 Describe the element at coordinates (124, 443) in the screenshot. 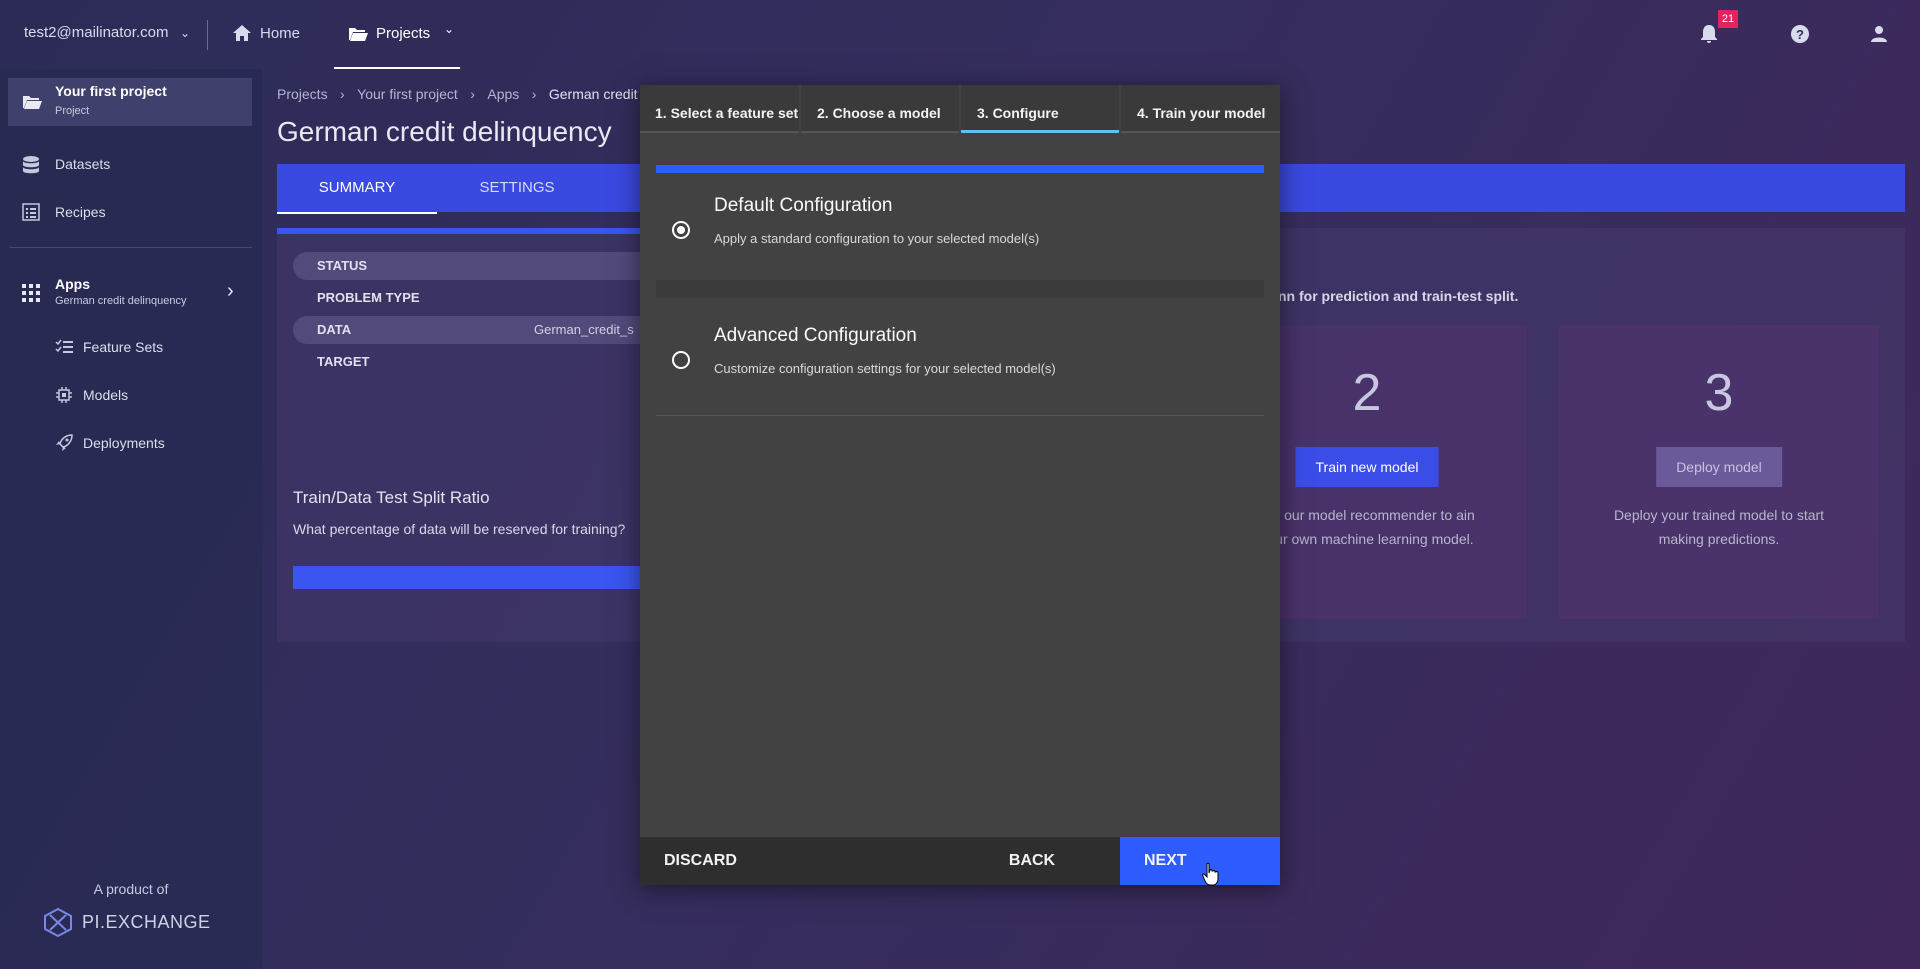

I see `deployments-label: Deployments` at that location.